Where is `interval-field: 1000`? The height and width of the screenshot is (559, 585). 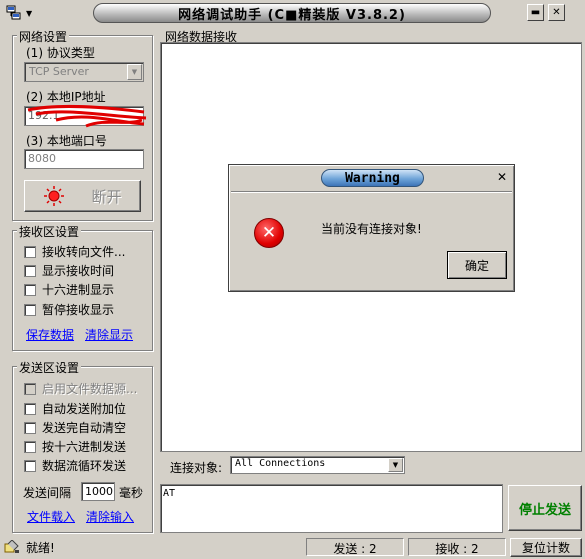
interval-field: 1000 is located at coordinates (98, 491).